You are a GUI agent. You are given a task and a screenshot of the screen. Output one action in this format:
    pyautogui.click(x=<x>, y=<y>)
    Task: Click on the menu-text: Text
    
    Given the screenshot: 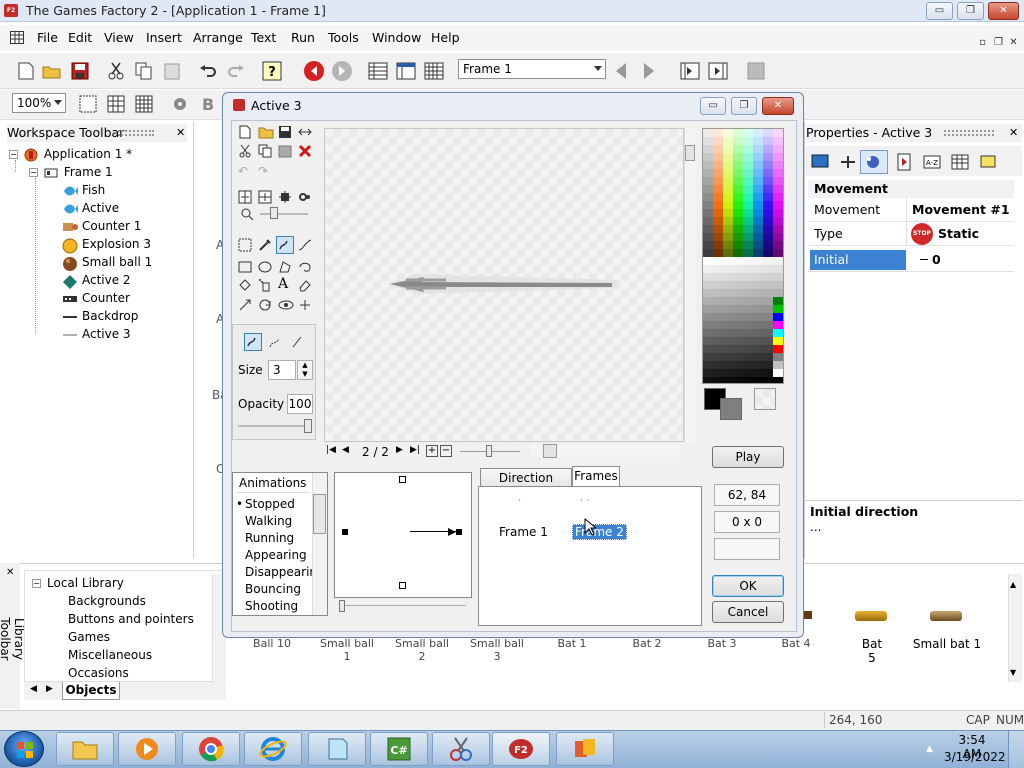 What is the action you would take?
    pyautogui.click(x=263, y=37)
    